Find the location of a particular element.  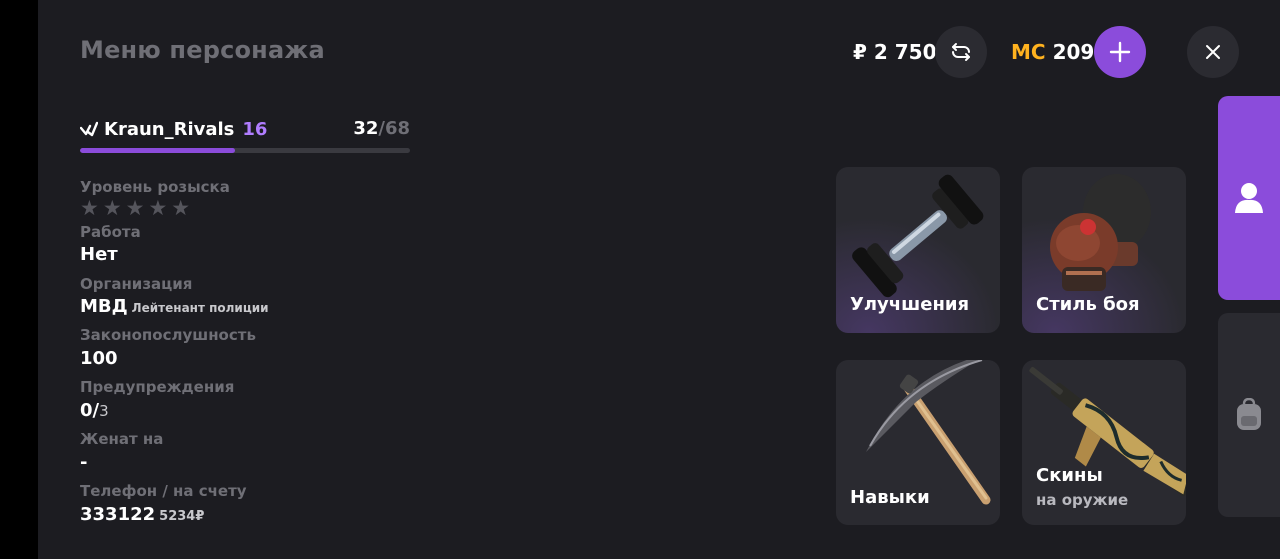

tab-inventory is located at coordinates (1249, 415).